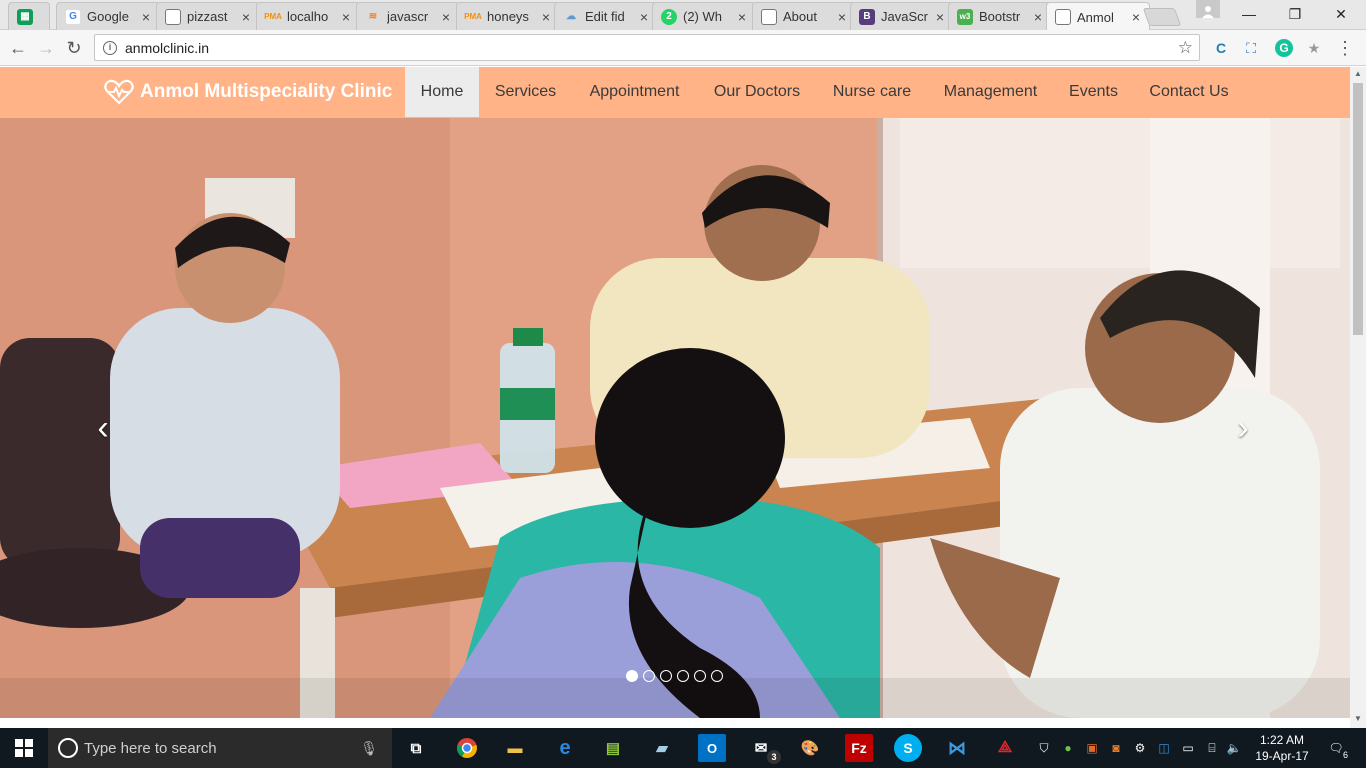 Image resolution: width=1366 pixels, height=768 pixels. Describe the element at coordinates (1208, 12) in the screenshot. I see `user-icon` at that location.